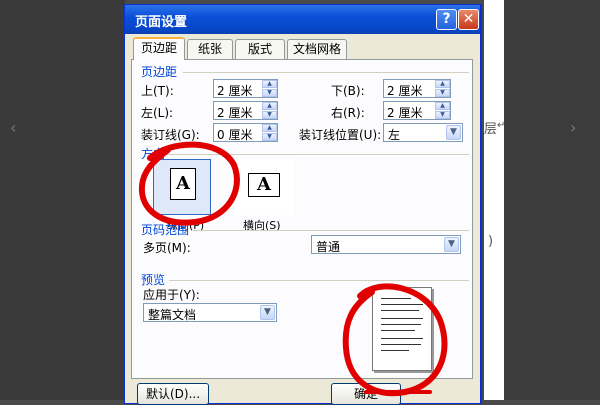 This screenshot has height=405, width=600. I want to click on close-button: ✕, so click(468, 19).